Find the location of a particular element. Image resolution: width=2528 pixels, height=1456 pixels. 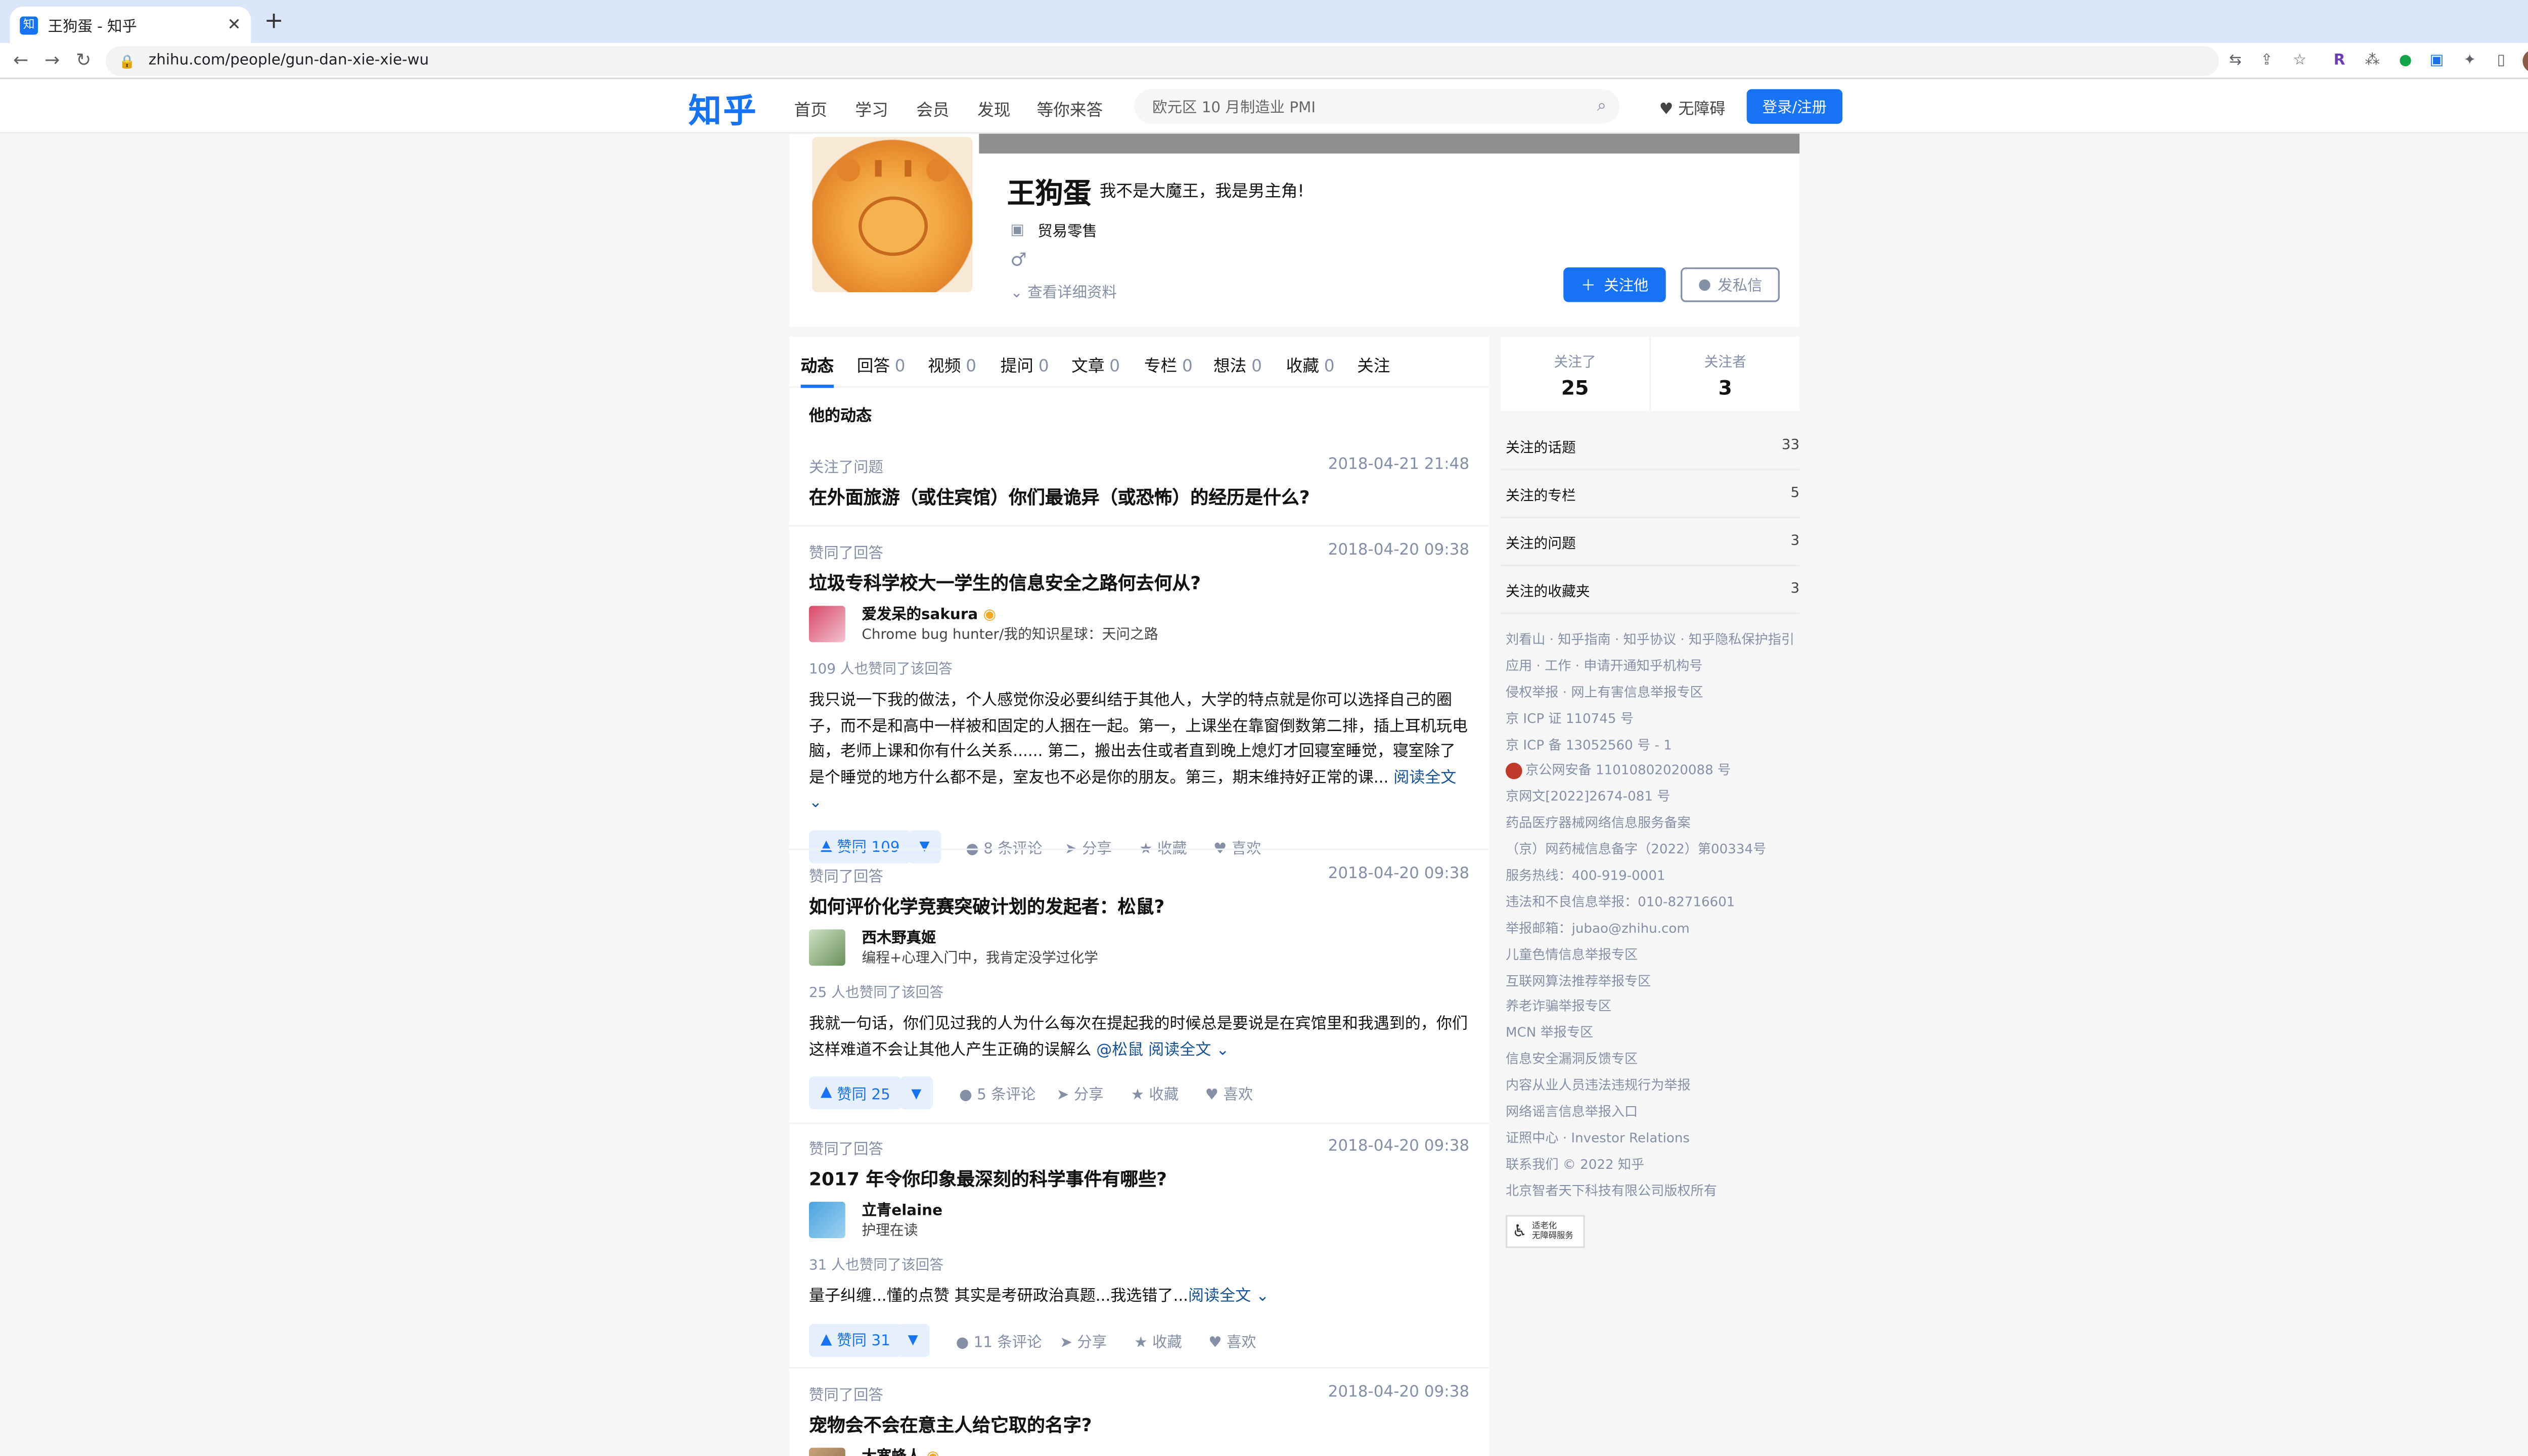

mention-link: @松鼠 is located at coordinates (1120, 1050).